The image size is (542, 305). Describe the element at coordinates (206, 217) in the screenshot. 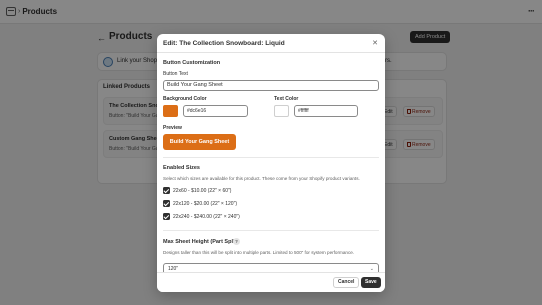

I see `size-label: 22x240 - $240.00 (22" × 240")` at that location.